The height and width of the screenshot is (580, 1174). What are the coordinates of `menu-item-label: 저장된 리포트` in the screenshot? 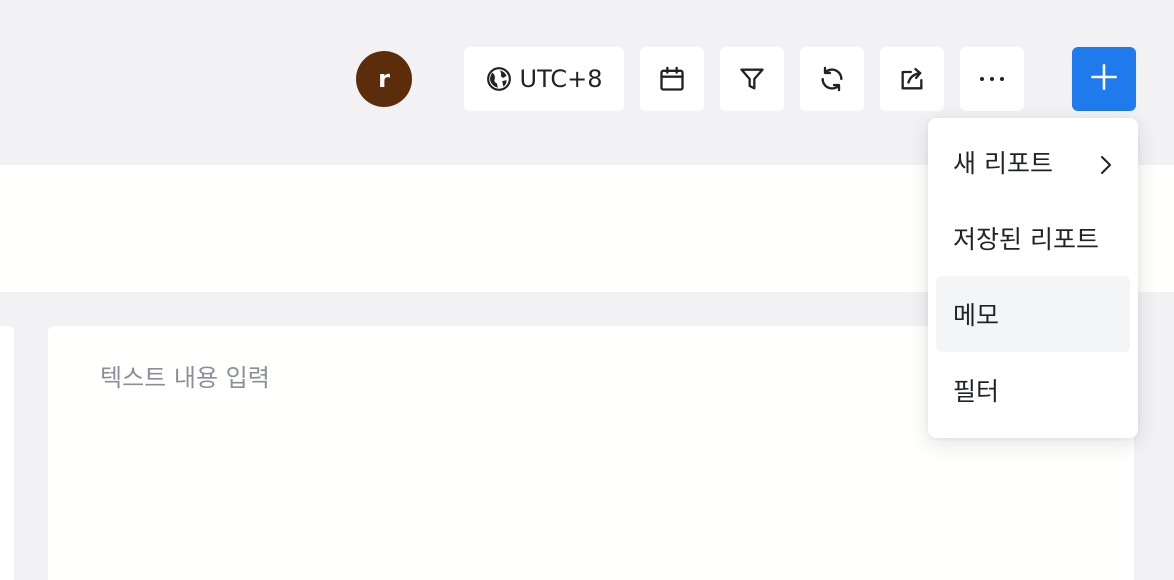 It's located at (1026, 239).